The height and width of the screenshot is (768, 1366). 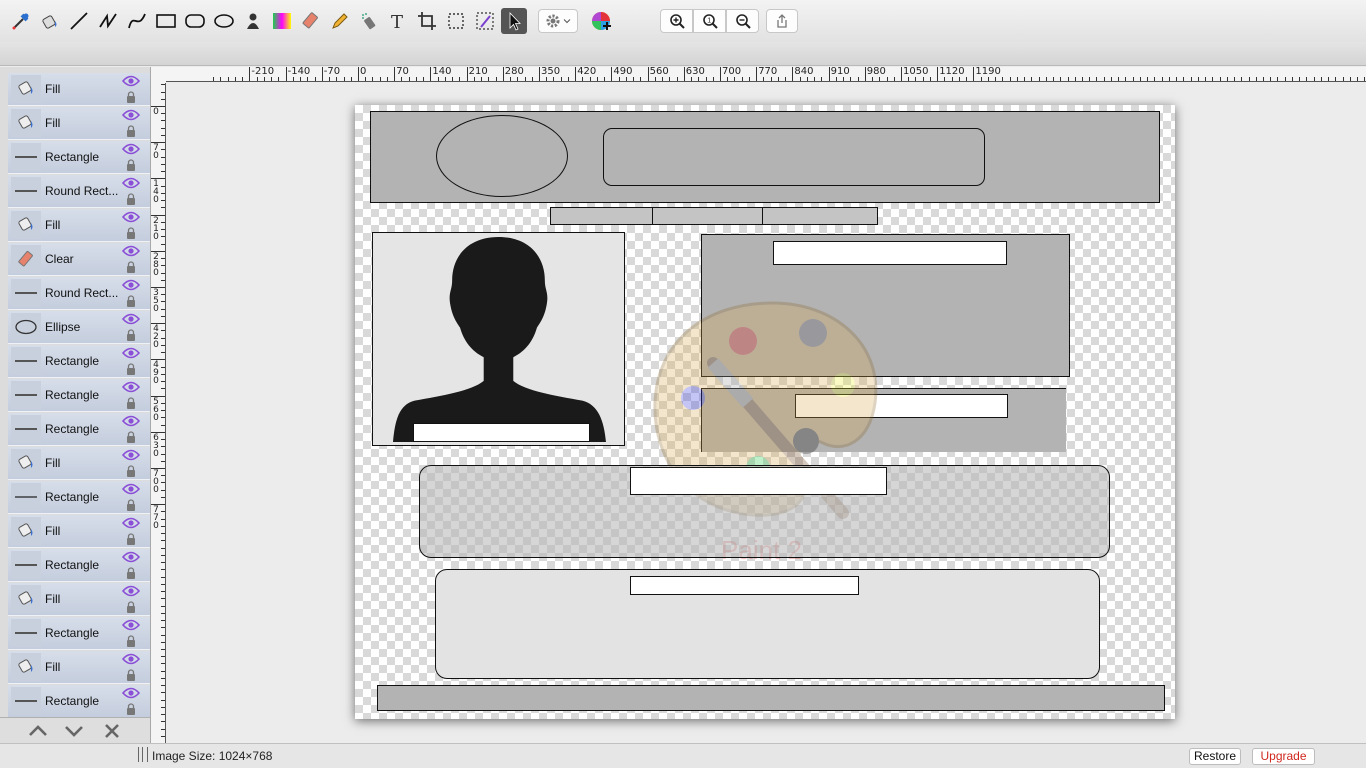 What do you see at coordinates (282, 21) in the screenshot?
I see `gradient-tool-icon` at bounding box center [282, 21].